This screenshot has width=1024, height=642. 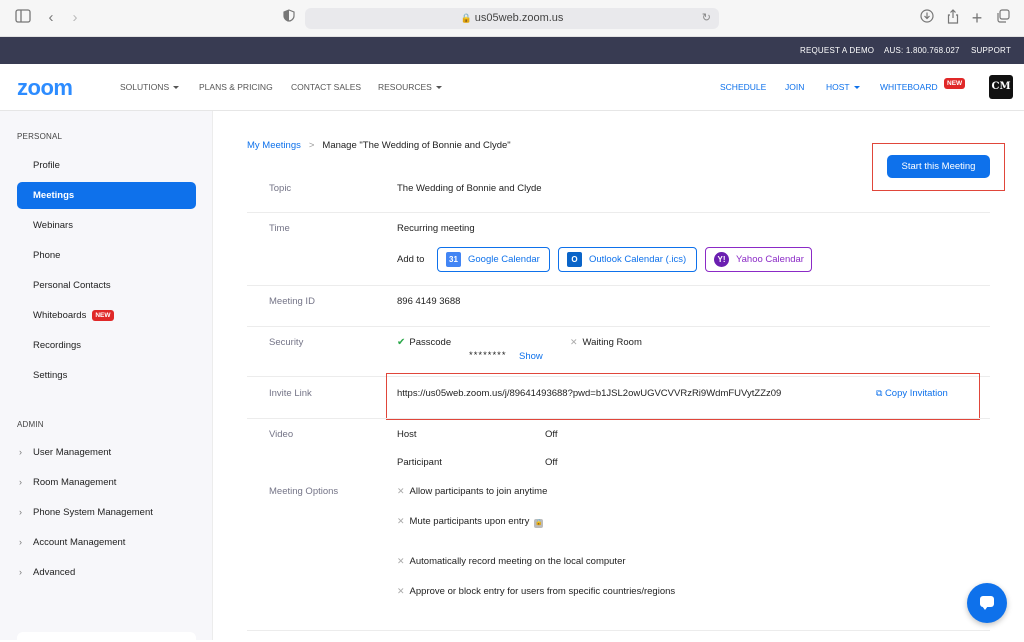 I want to click on sidebar-item-phone: Phone, so click(x=106, y=255).